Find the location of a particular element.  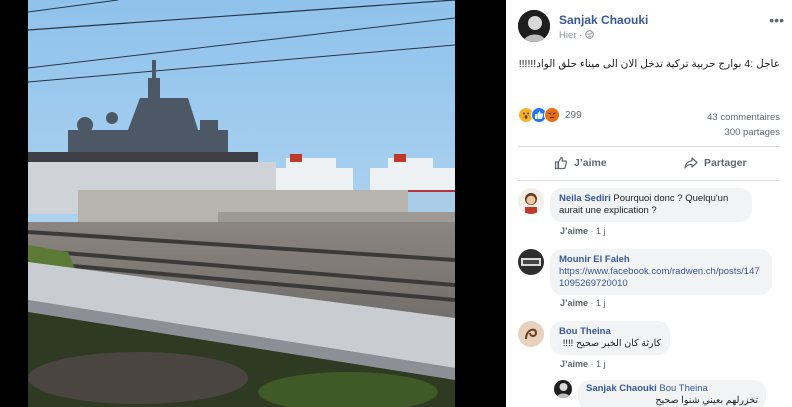

comments-count-link: 43 commentaires is located at coordinates (743, 117).